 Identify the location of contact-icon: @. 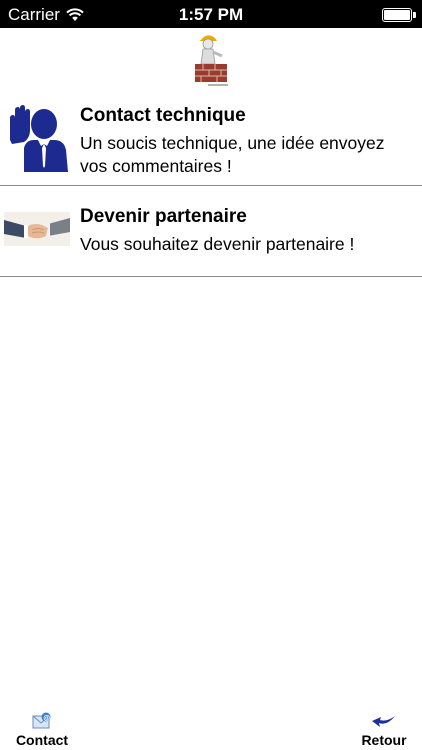
(41, 720).